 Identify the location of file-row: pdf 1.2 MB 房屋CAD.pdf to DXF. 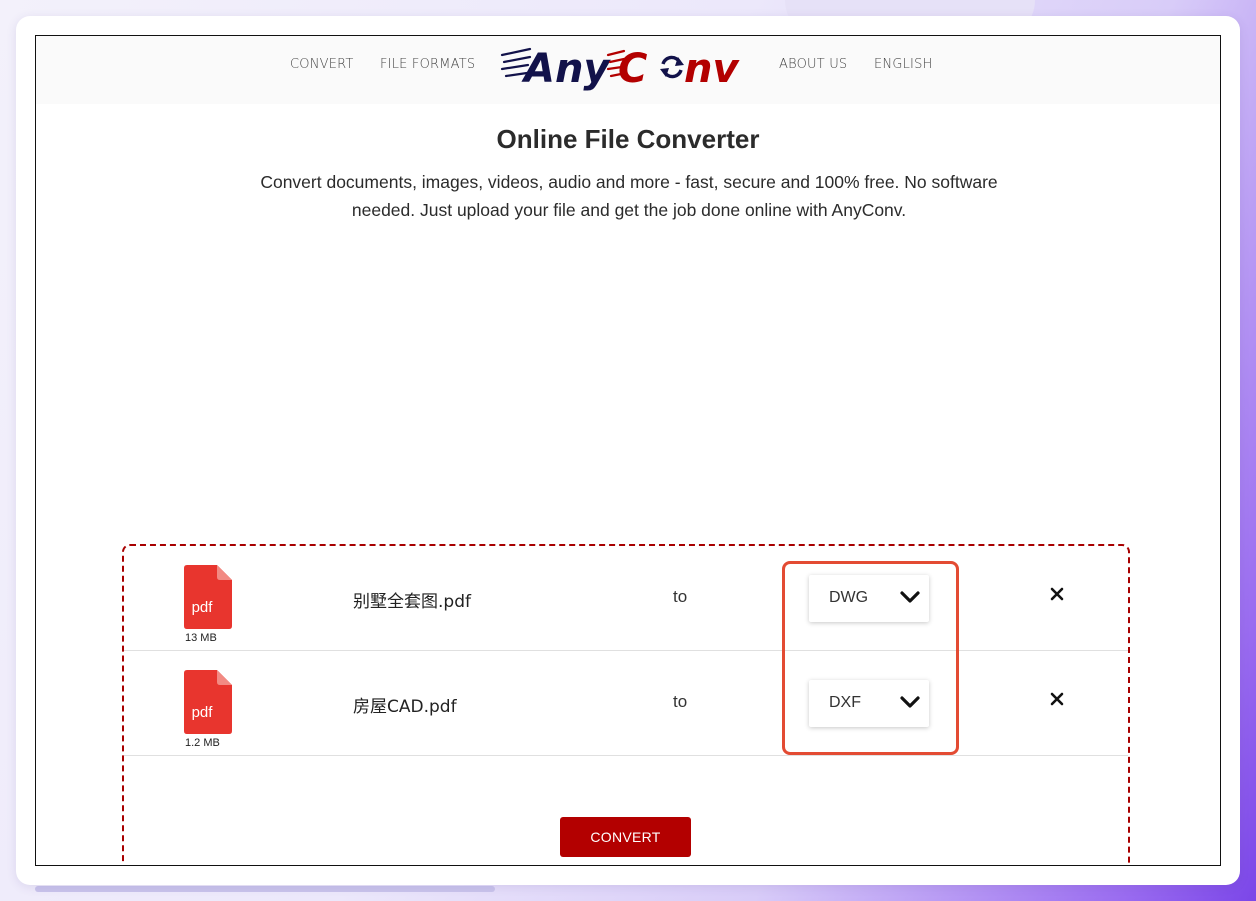
(626, 703).